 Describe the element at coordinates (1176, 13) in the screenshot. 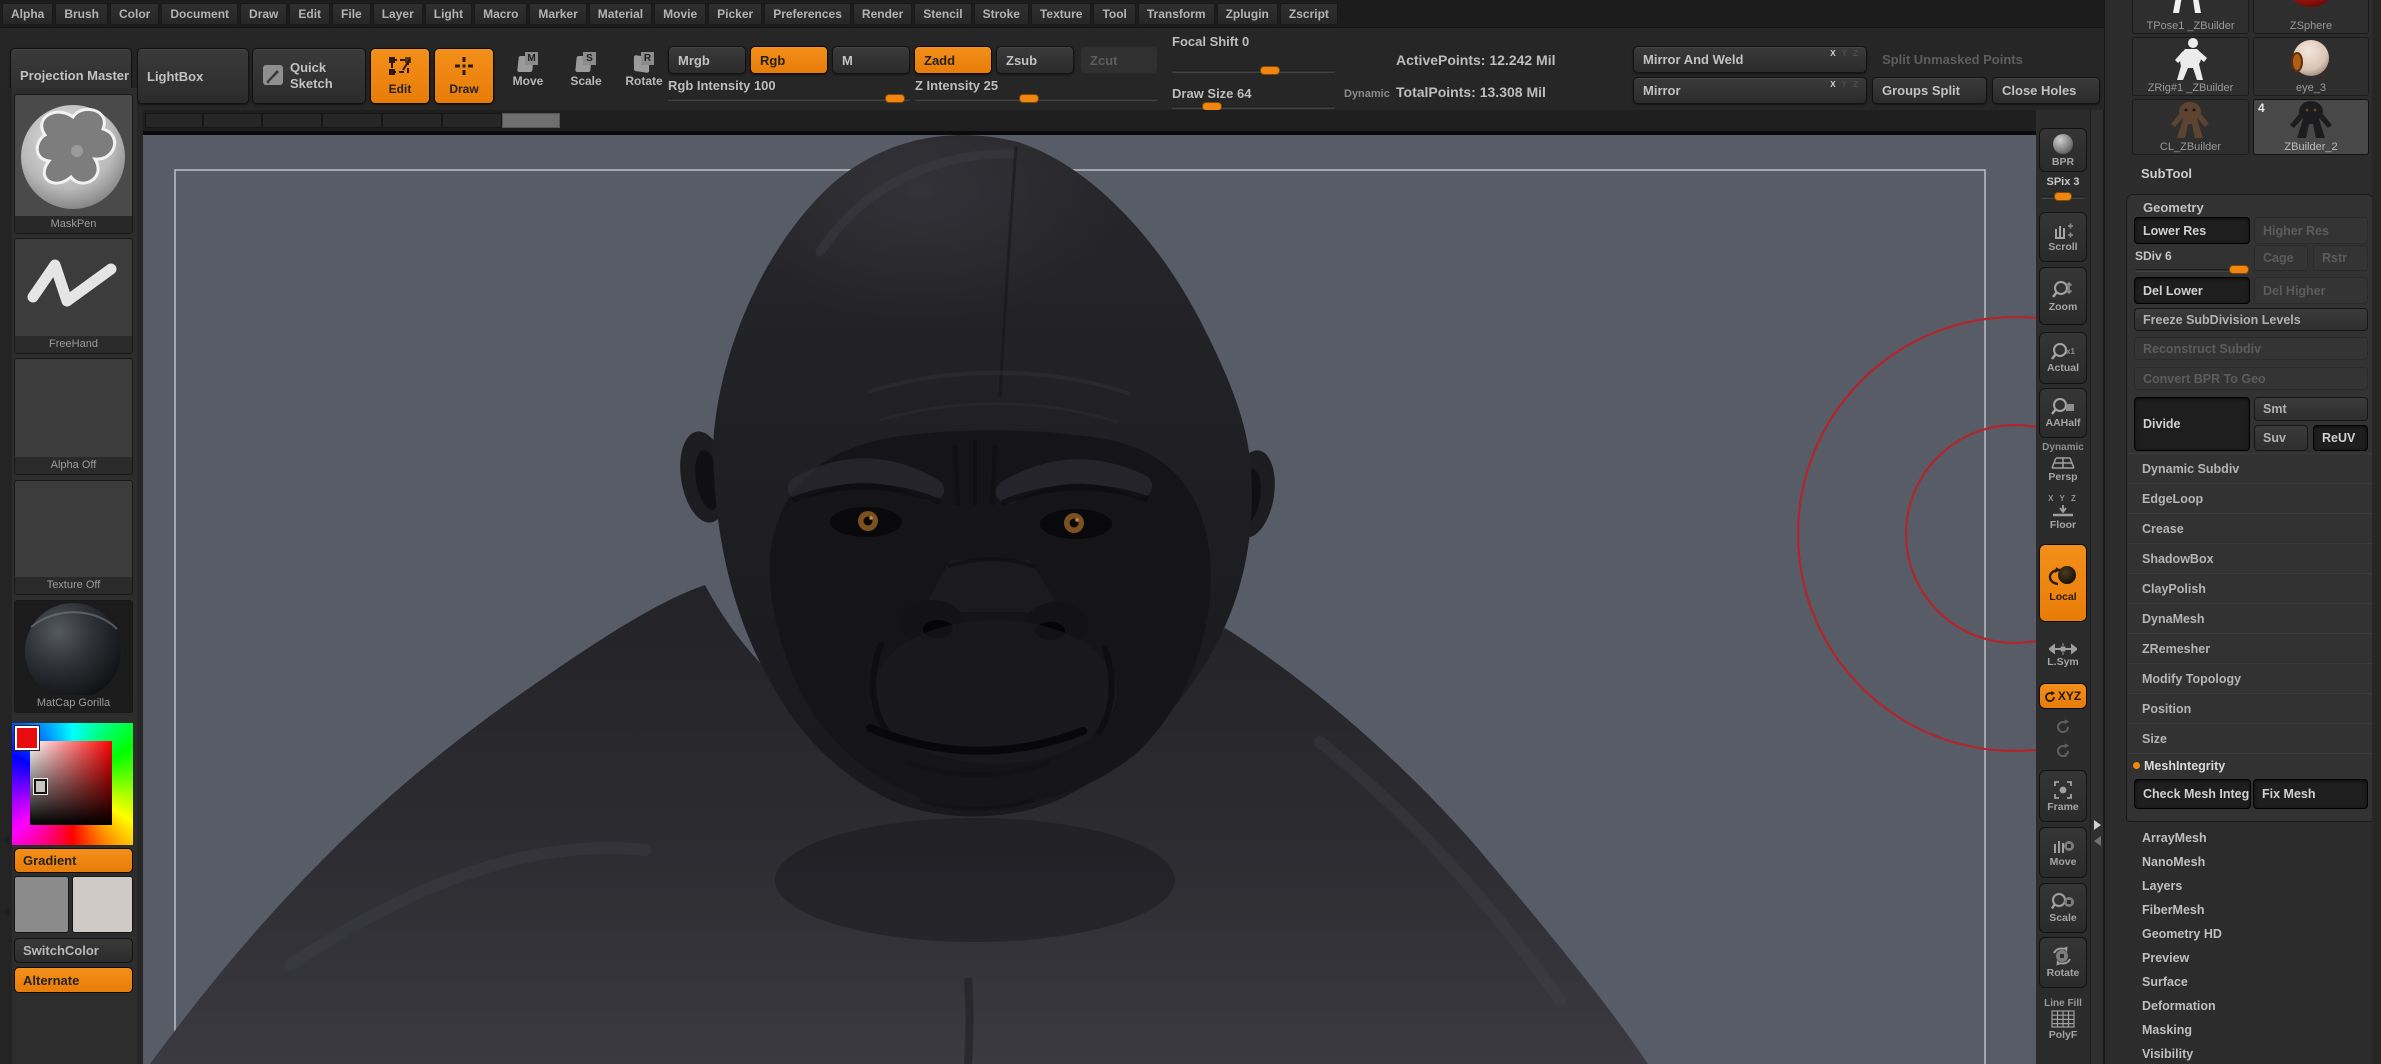

I see `menu-transform: Transform` at that location.